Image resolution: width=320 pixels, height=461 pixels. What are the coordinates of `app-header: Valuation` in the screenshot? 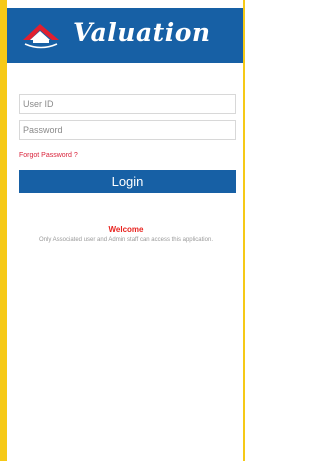 It's located at (125, 35).